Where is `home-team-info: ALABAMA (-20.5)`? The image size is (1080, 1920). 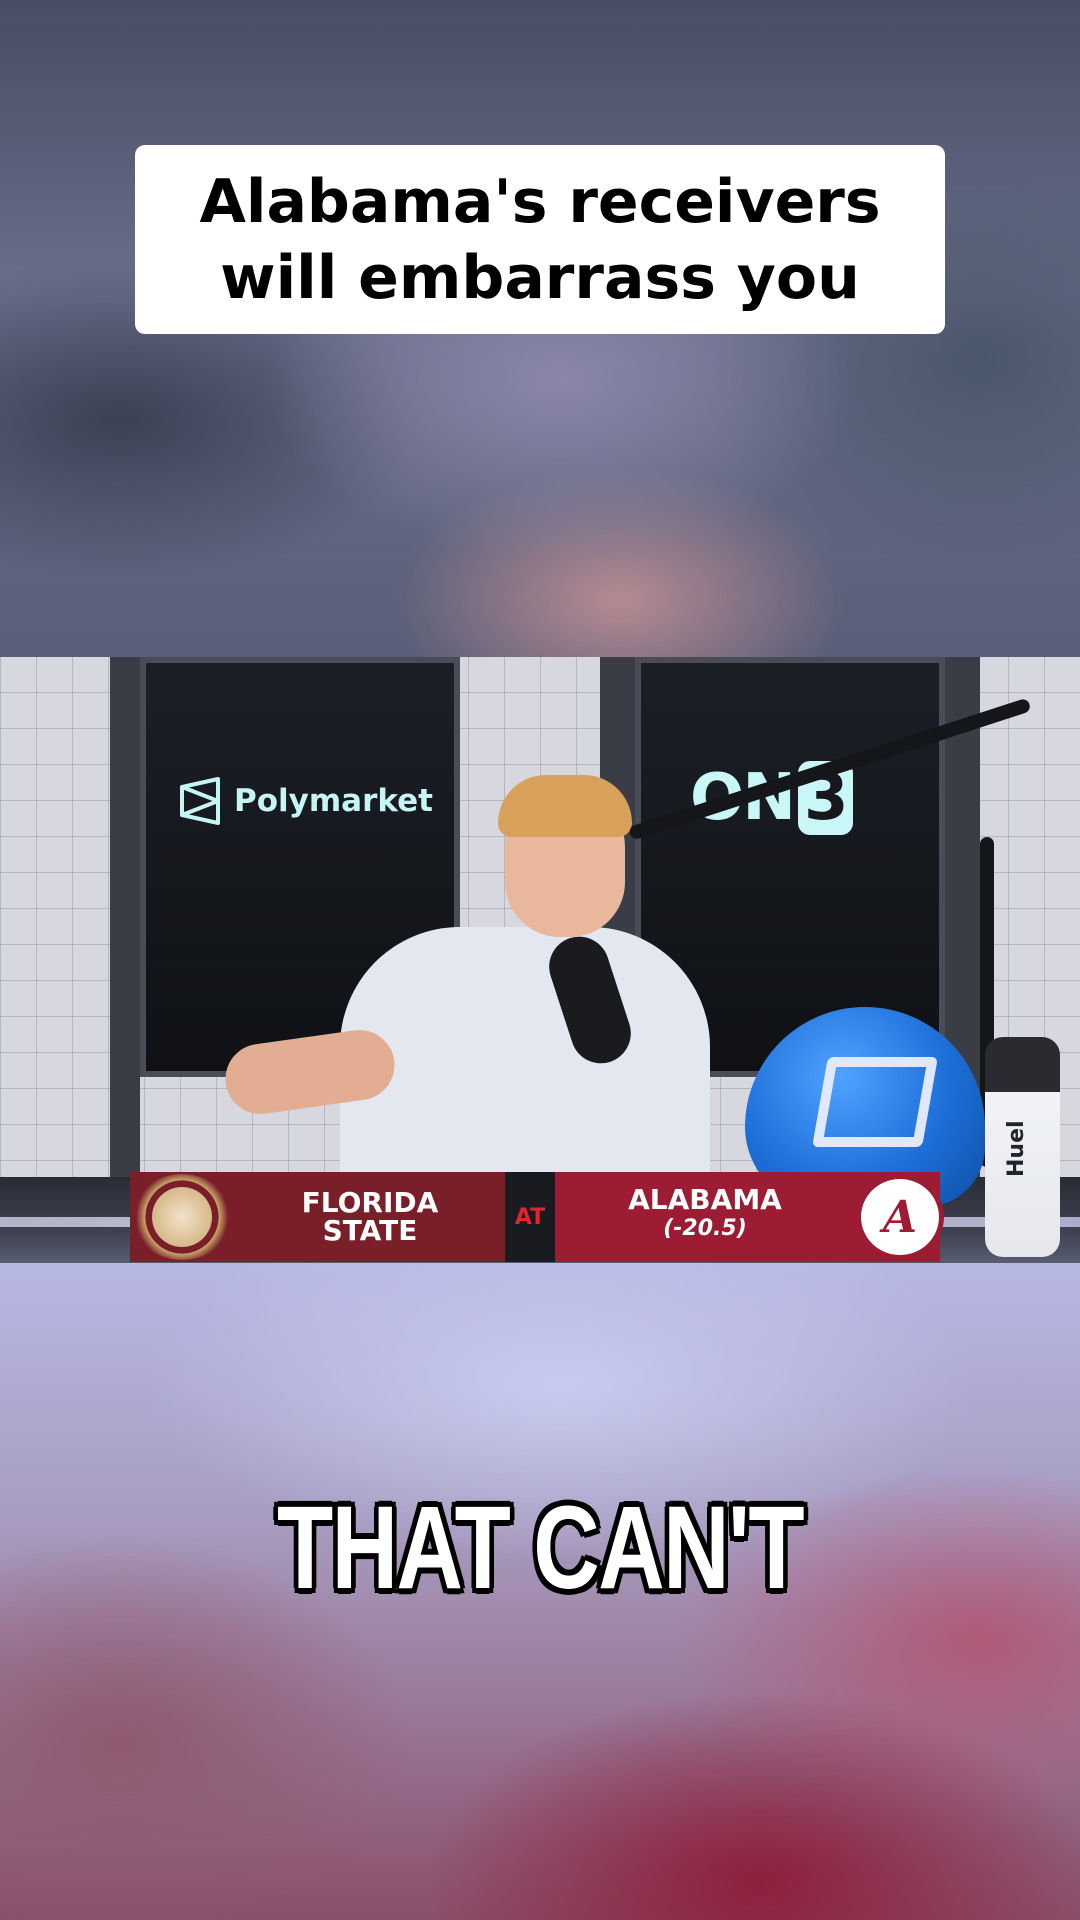
home-team-info: ALABAMA (-20.5) is located at coordinates (705, 1215).